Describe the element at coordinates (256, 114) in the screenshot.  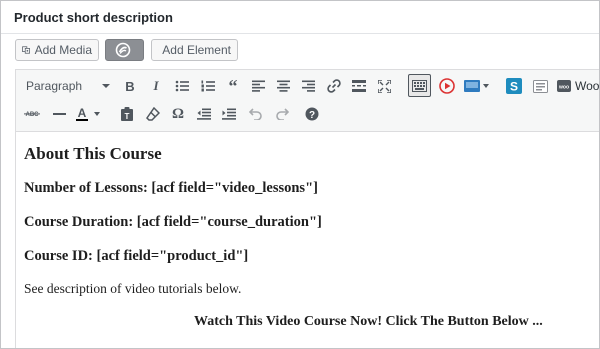
I see `undo-icon` at that location.